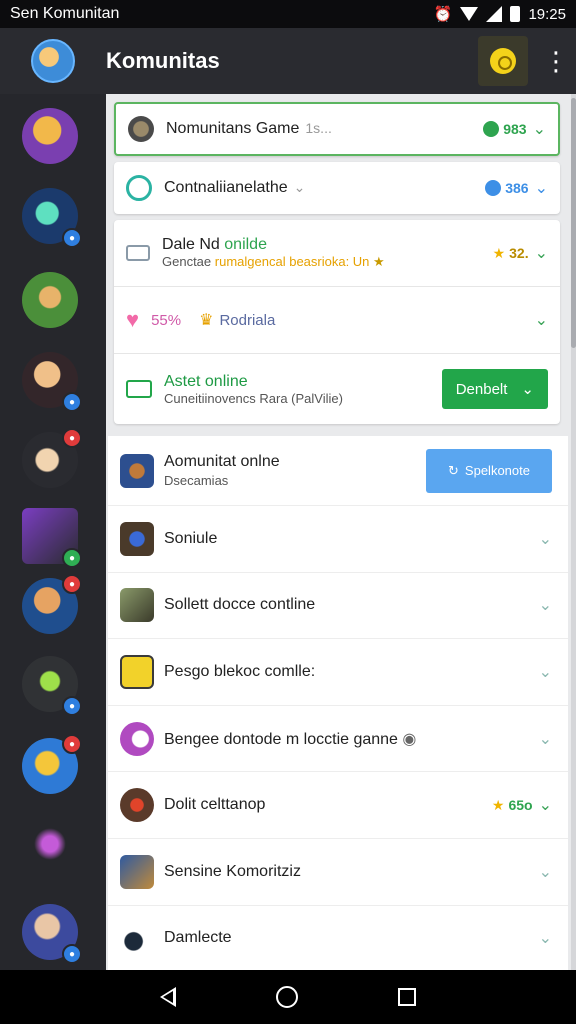 This screenshot has height=1024, width=576. I want to click on status-app-name: Sen Komunitan, so click(65, 13).